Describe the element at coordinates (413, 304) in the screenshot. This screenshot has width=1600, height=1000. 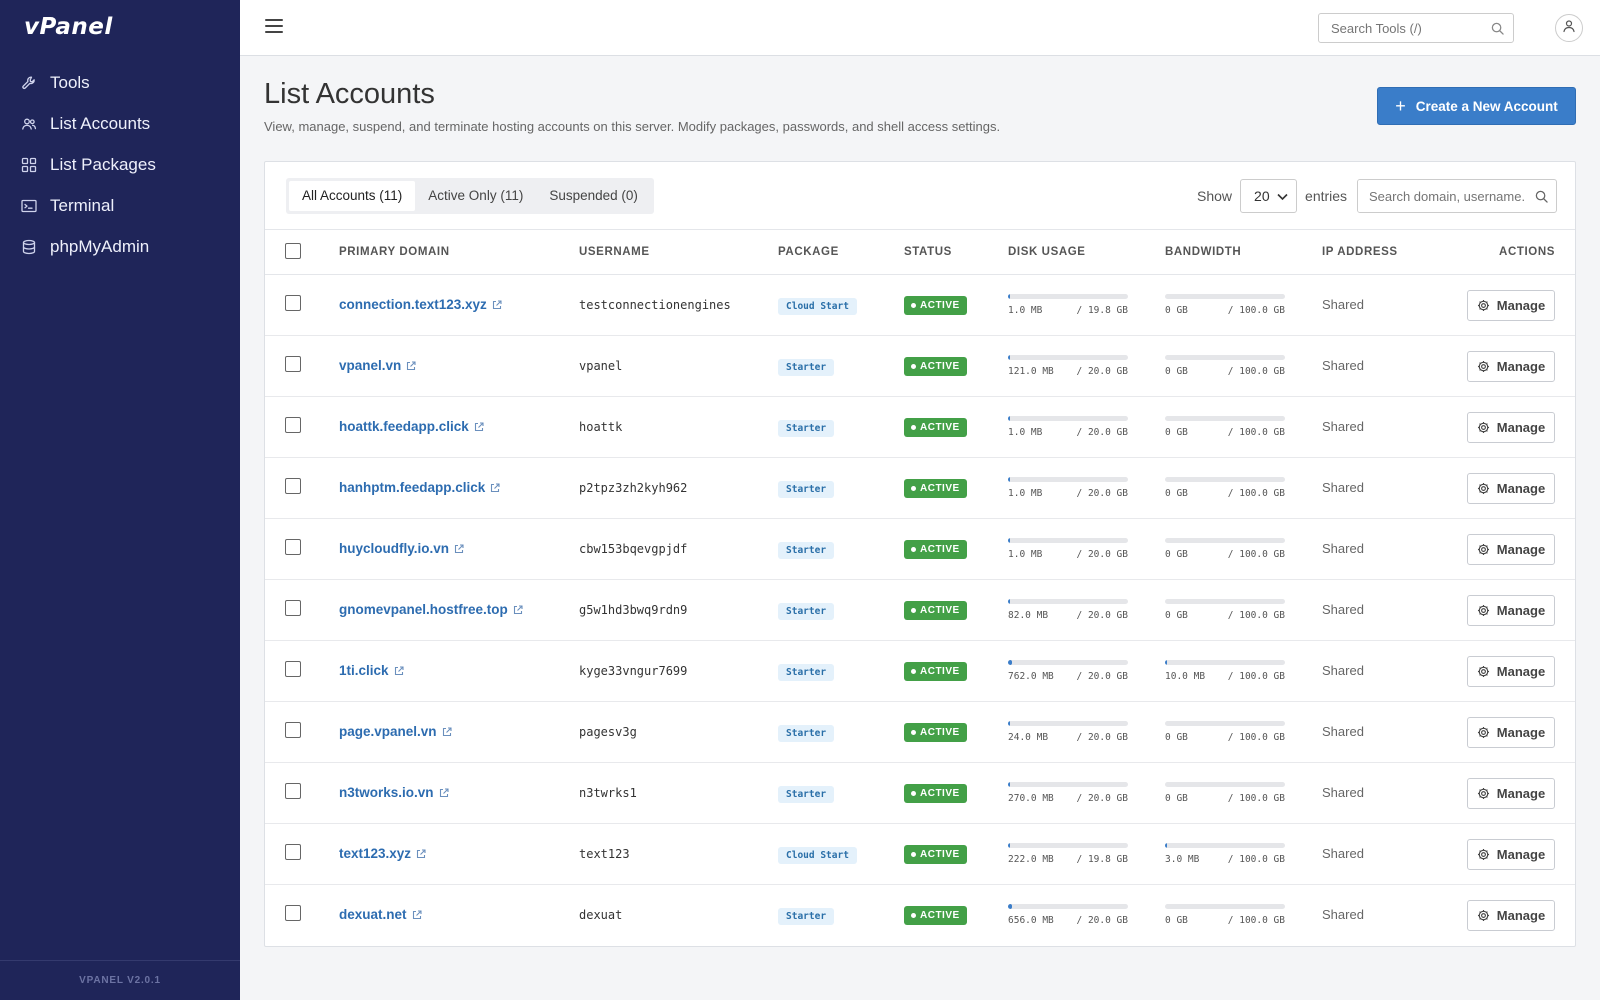
I see `domain-link: connection.text123.xyz` at that location.